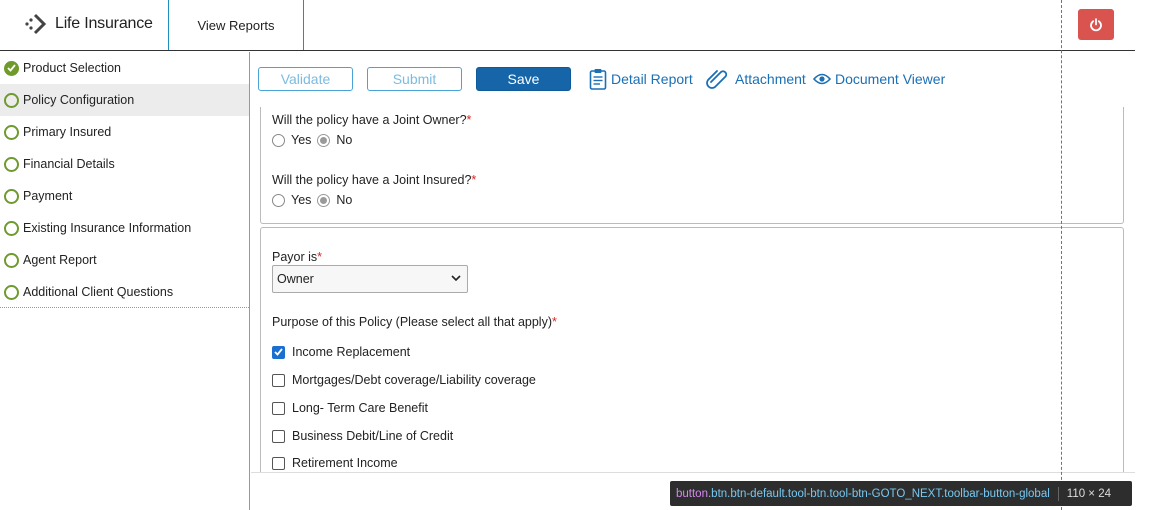 Image resolution: width=1152 pixels, height=510 pixels. Describe the element at coordinates (334, 140) in the screenshot. I see `joint-owner-no: No` at that location.